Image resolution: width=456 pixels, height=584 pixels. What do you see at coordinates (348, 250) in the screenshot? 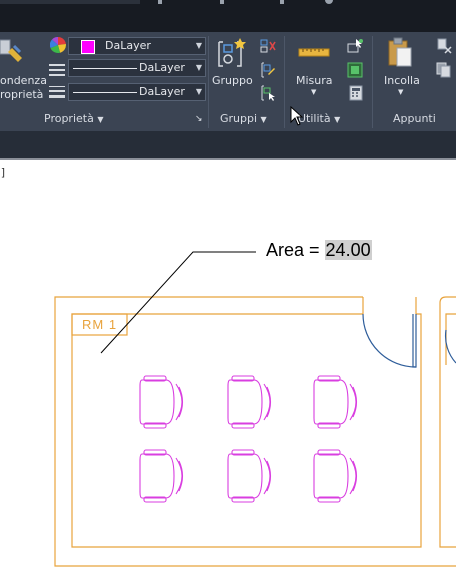
I see `area-value: 24.00` at bounding box center [348, 250].